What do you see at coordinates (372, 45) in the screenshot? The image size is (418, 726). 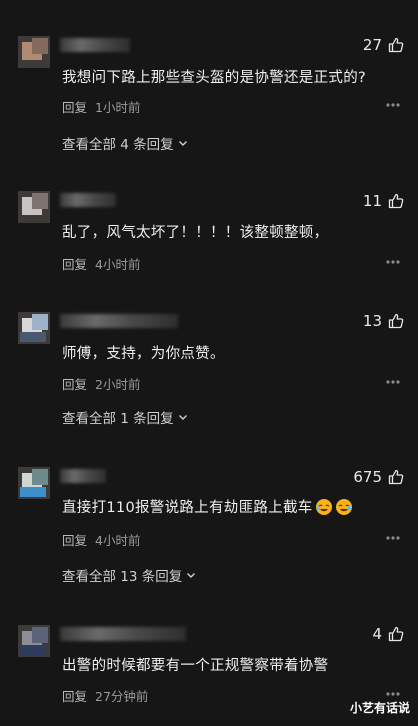 I see `like-count: 27` at bounding box center [372, 45].